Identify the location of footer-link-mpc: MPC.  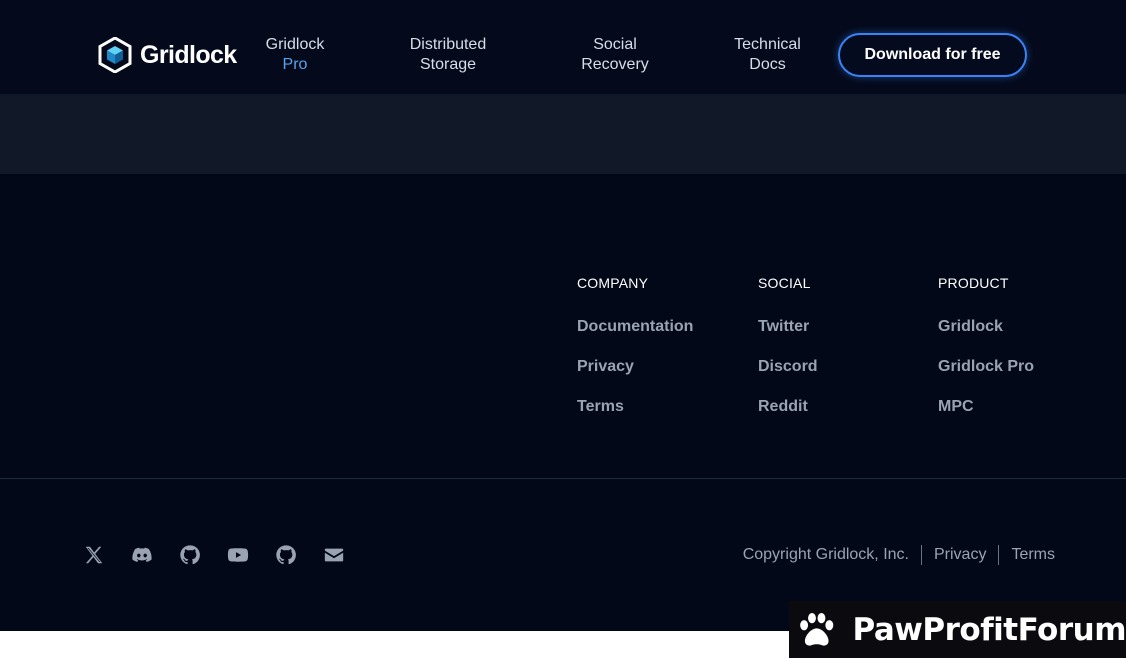
(986, 417).